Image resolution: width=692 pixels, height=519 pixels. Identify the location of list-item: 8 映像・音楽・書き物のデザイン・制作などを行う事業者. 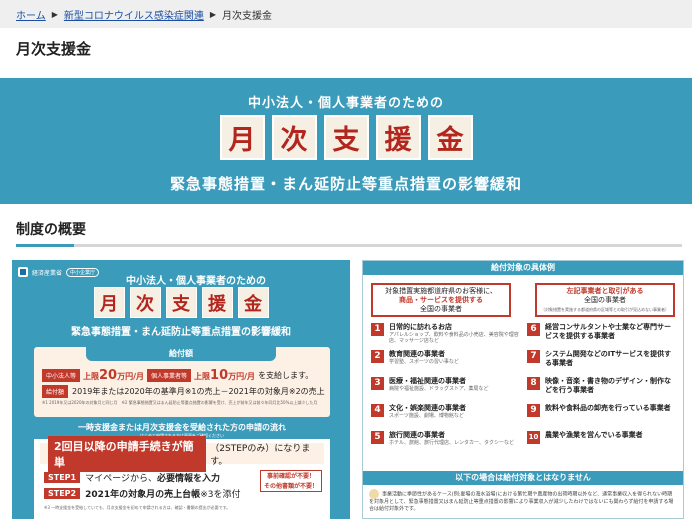
(602, 388).